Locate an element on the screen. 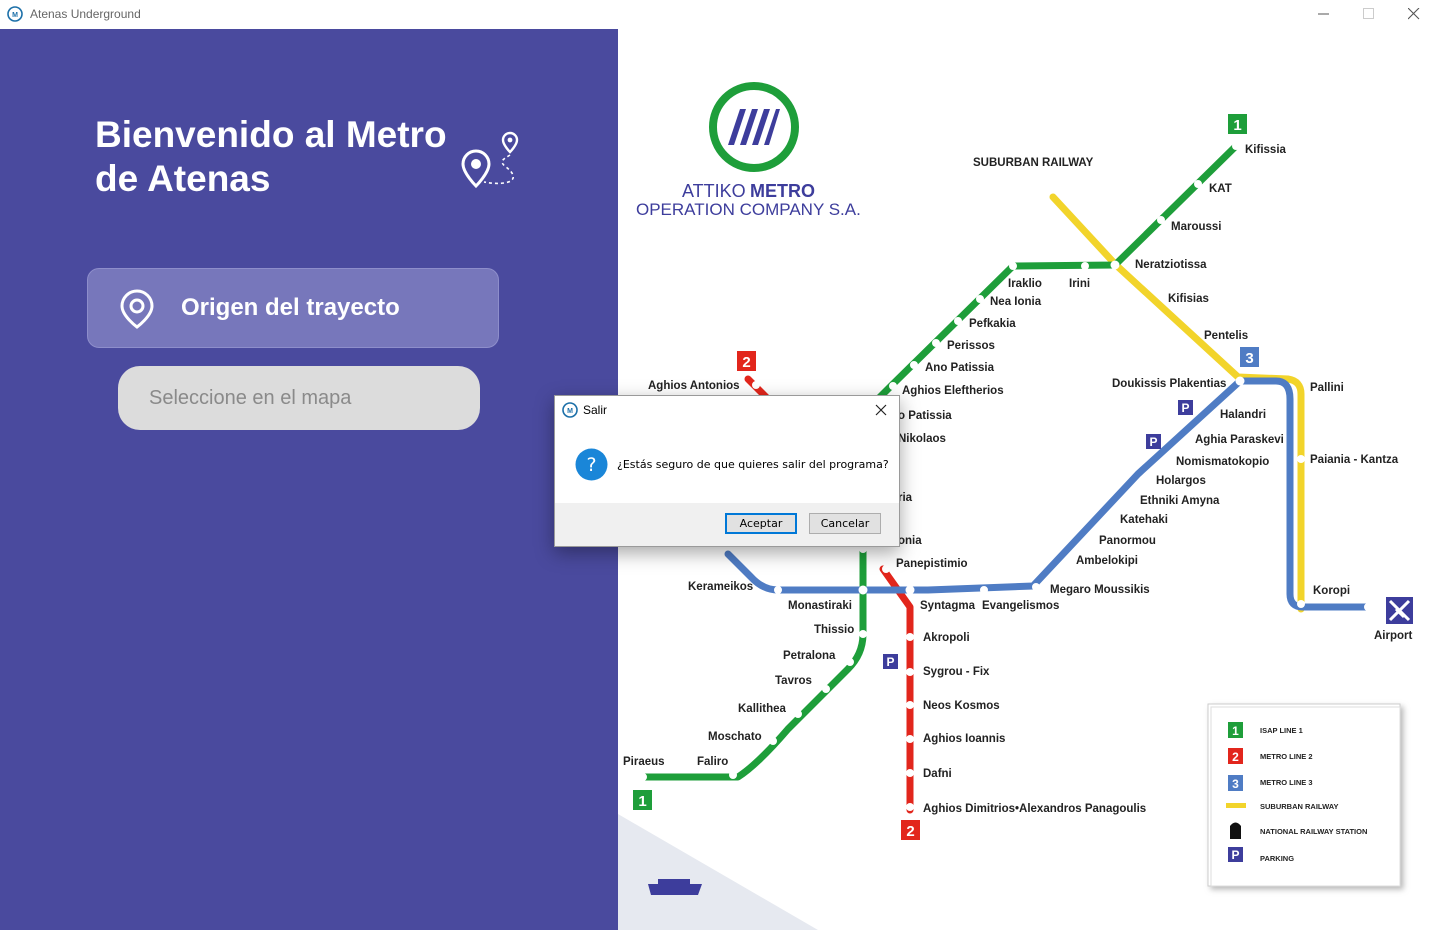 The height and width of the screenshot is (930, 1437). station-nea-ionia: Nea Ionia is located at coordinates (1016, 302).